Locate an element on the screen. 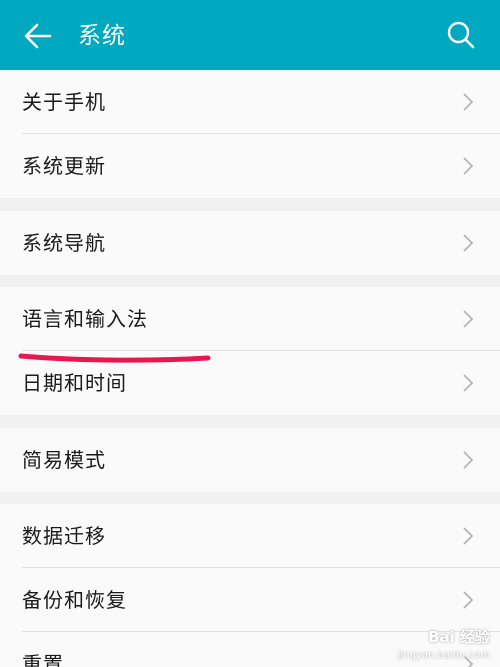 The image size is (500, 667). settings-item-label: 系统更新 is located at coordinates (64, 166).